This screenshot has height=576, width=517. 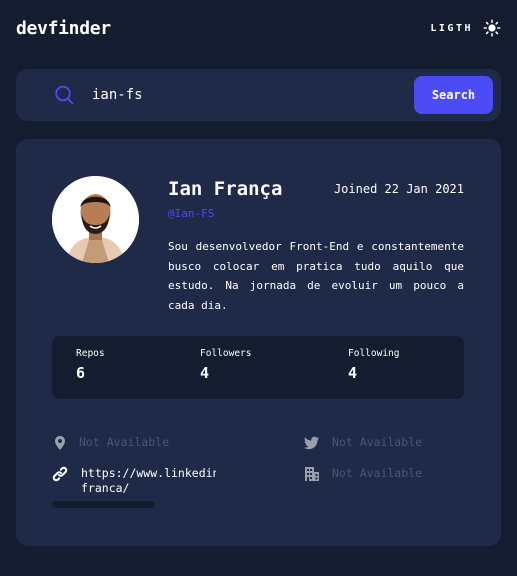 I want to click on stat-repos-label: Repos, so click(x=90, y=353).